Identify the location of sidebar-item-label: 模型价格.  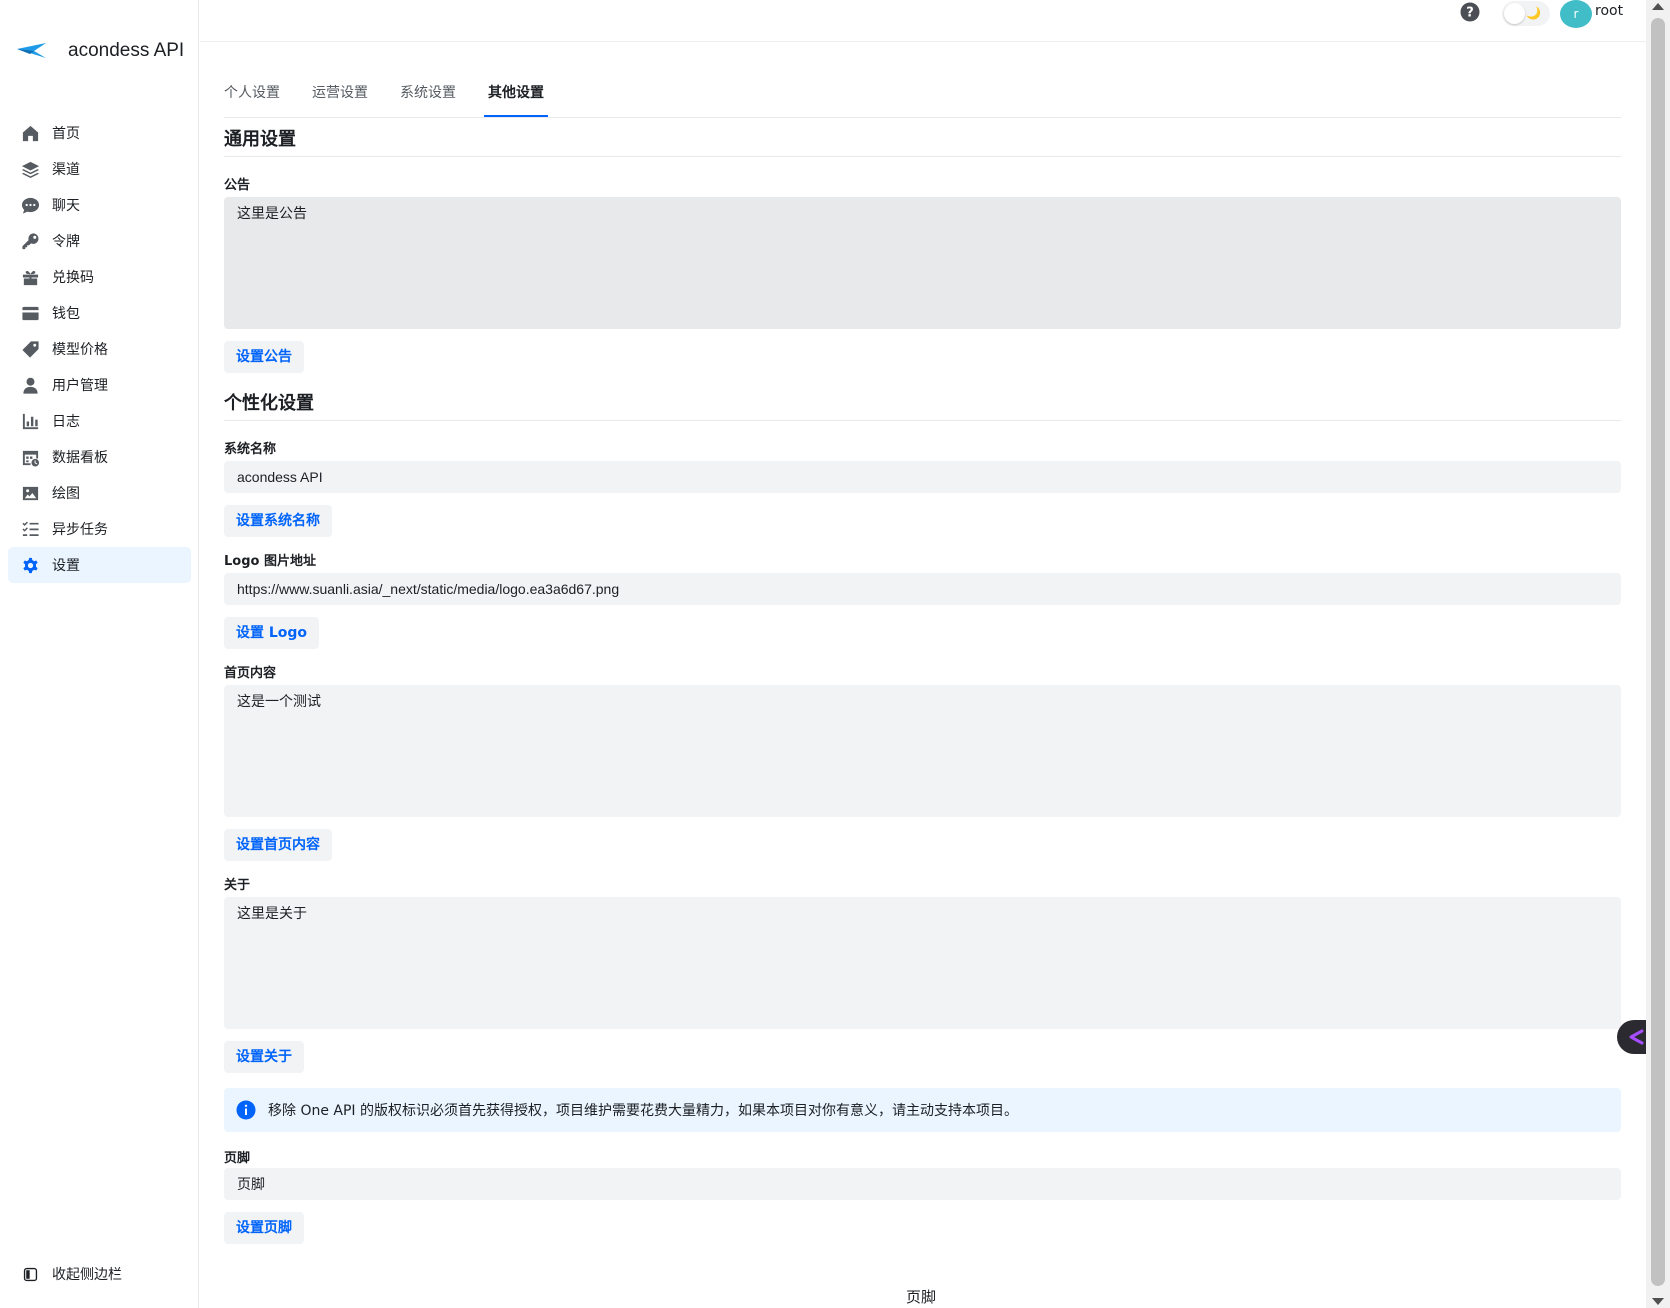
(80, 350).